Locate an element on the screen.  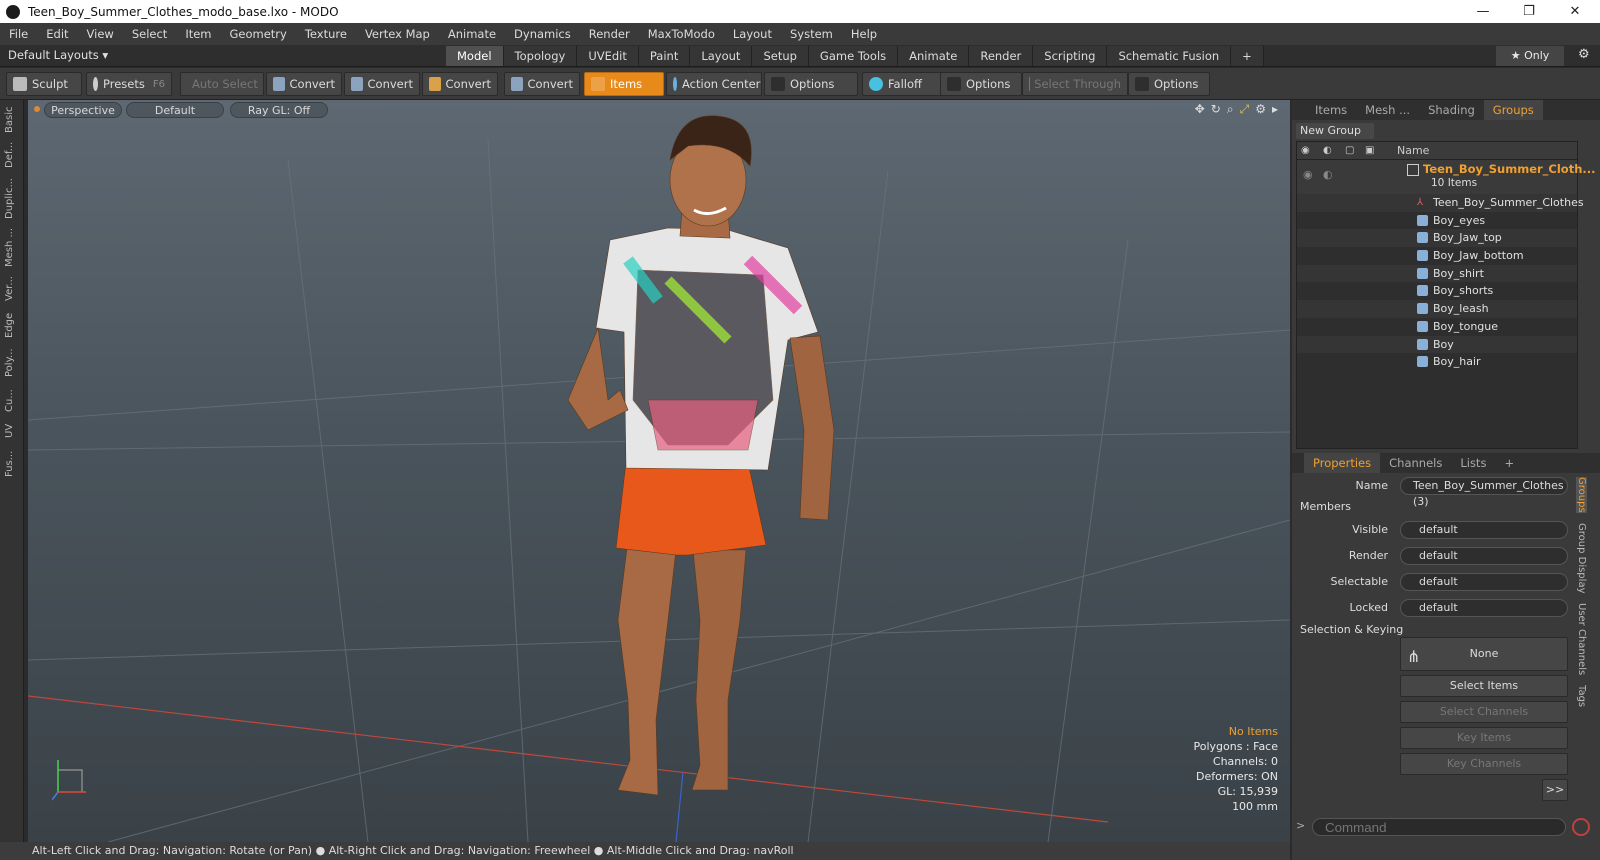
record-icon is located at coordinates (1581, 827).